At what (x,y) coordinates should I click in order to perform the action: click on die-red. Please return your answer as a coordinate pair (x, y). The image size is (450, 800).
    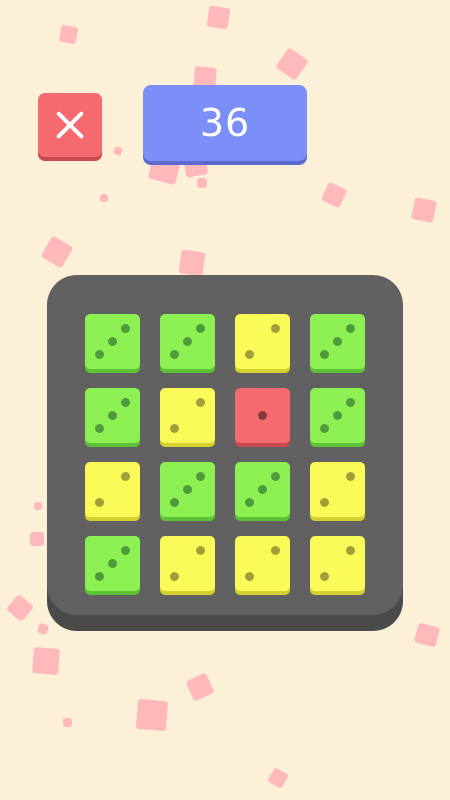
    Looking at the image, I should click on (262, 415).